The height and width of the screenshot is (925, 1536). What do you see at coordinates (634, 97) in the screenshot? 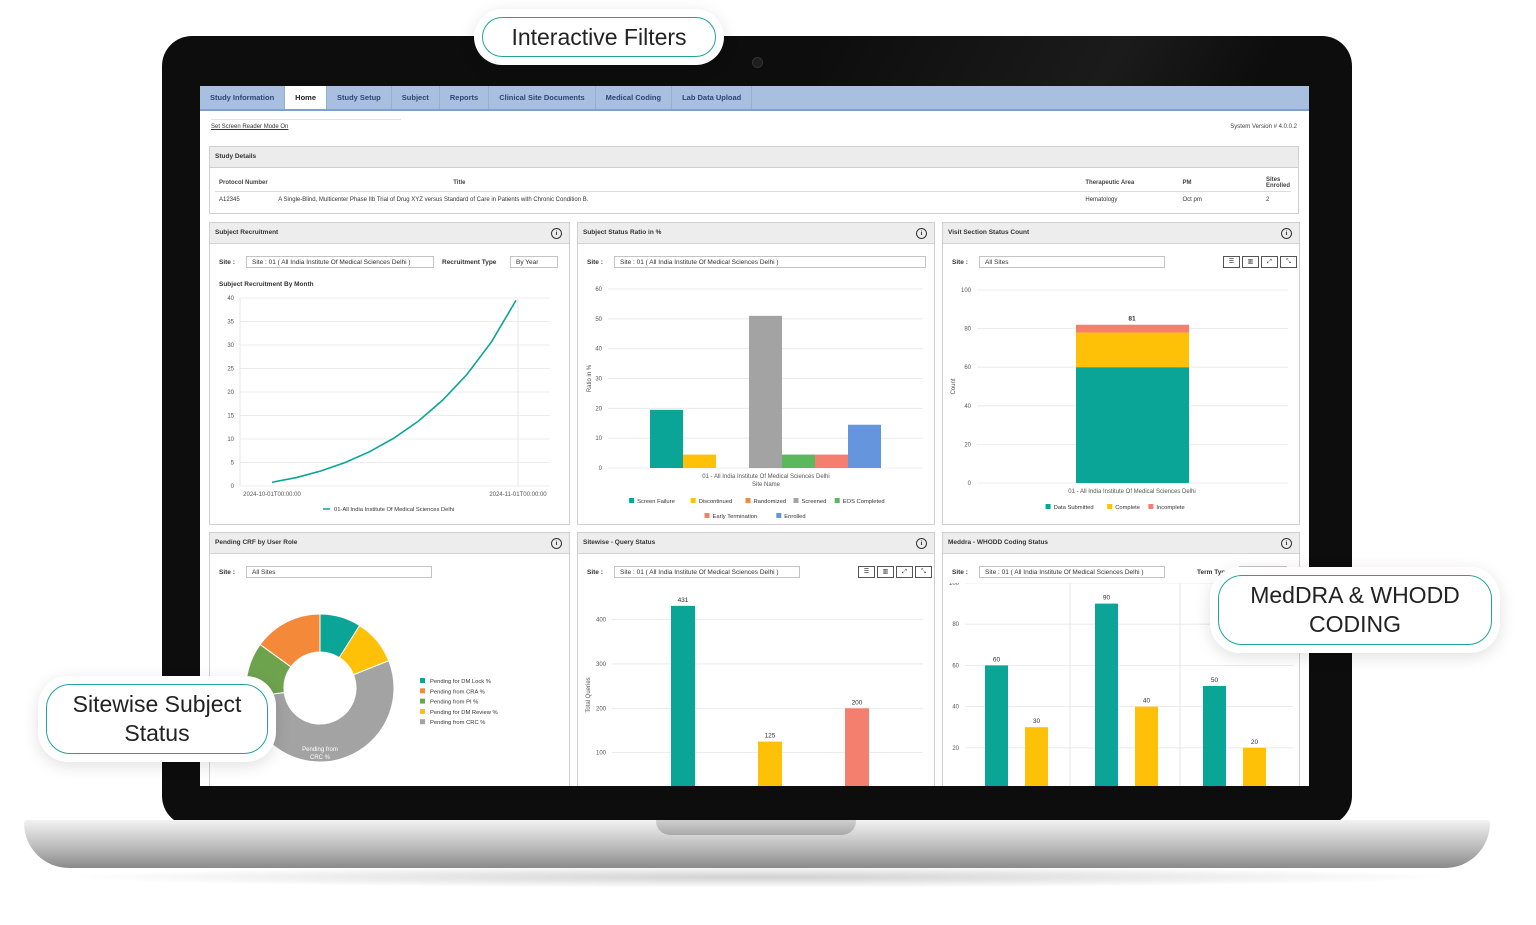
I see `tab-medical-coding: Medical Coding` at bounding box center [634, 97].